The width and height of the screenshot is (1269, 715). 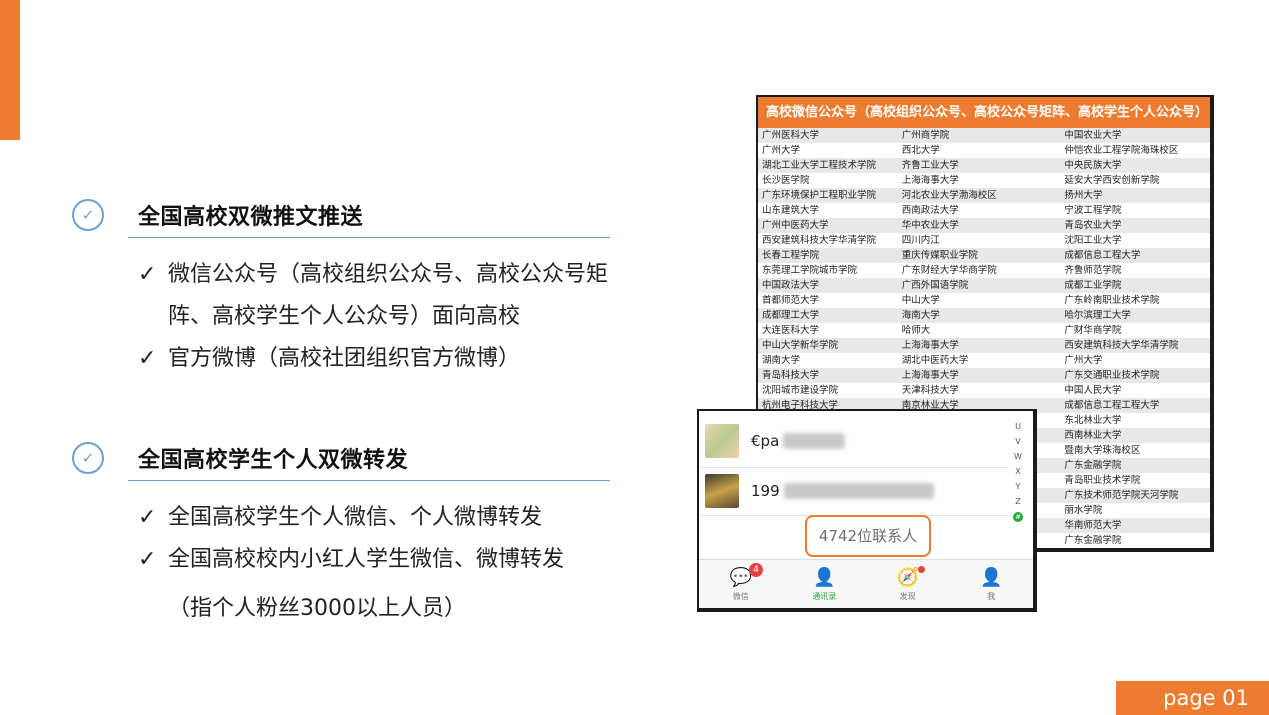 What do you see at coordinates (984, 345) in the screenshot?
I see `table-row: 中山大学新华学院 上海海事大学 西安建筑科技大学华清学院` at bounding box center [984, 345].